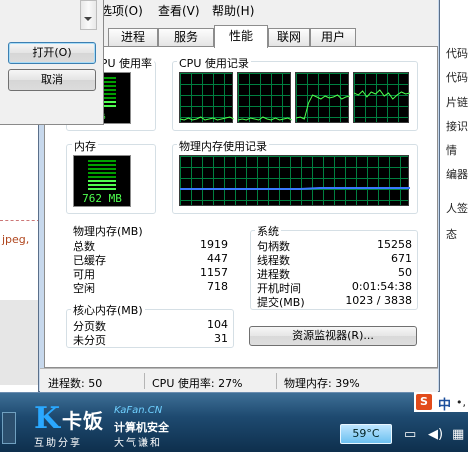 Image resolution: width=468 pixels, height=452 pixels. Describe the element at coordinates (141, 427) in the screenshot. I see `kafan-logo-subtitle: 计算机安全` at that location.